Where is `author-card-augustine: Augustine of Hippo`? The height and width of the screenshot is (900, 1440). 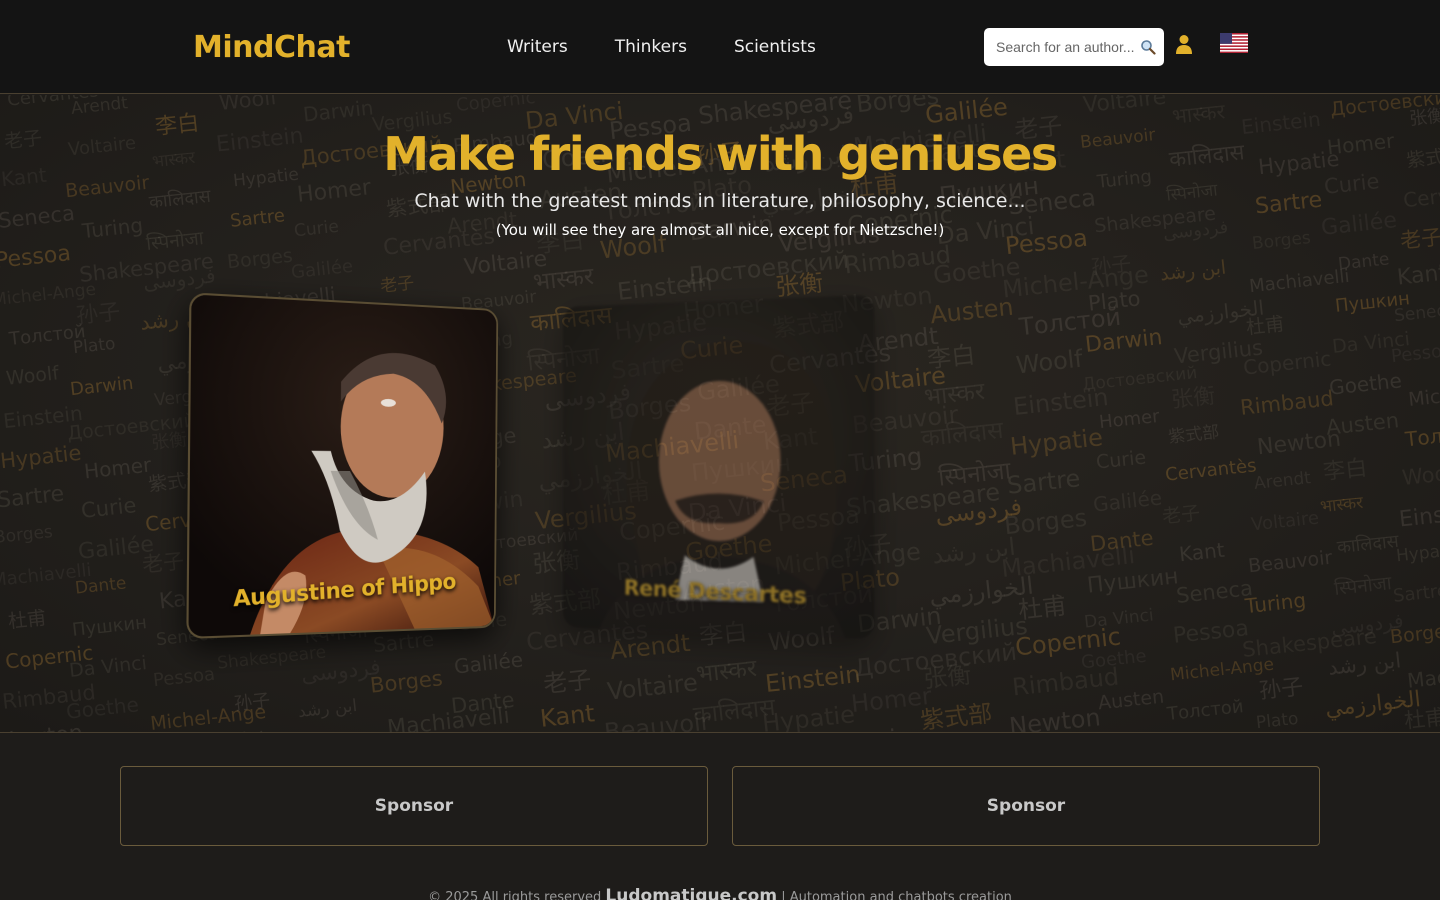
author-card-augustine: Augustine of Hippo is located at coordinates (342, 466).